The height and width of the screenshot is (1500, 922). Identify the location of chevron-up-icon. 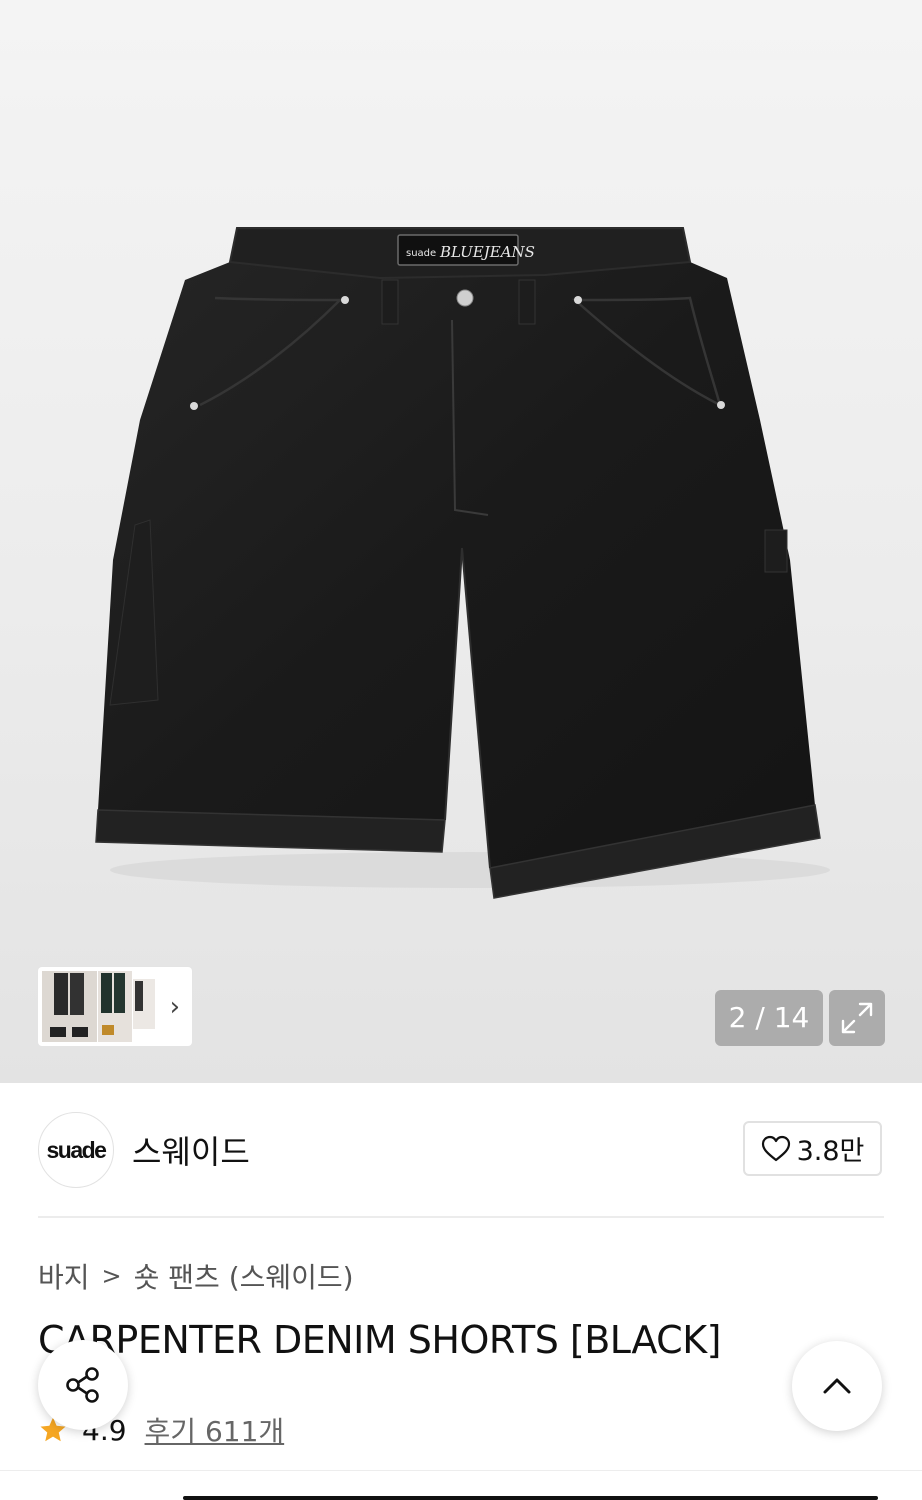
(837, 1386).